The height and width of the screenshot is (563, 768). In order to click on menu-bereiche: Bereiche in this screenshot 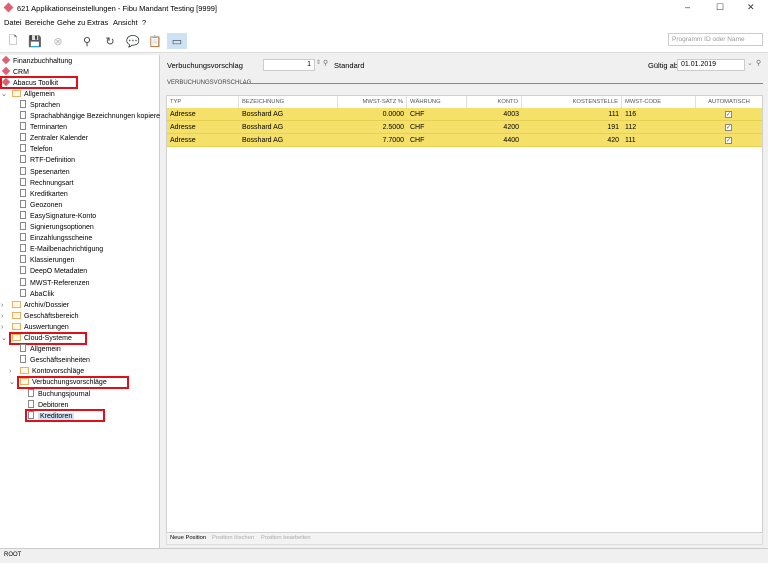, I will do `click(40, 22)`.